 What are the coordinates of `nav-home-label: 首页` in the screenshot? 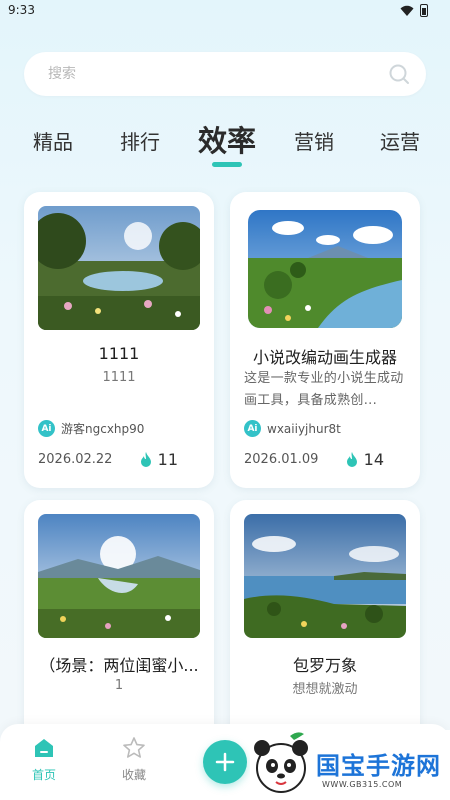 It's located at (43, 775).